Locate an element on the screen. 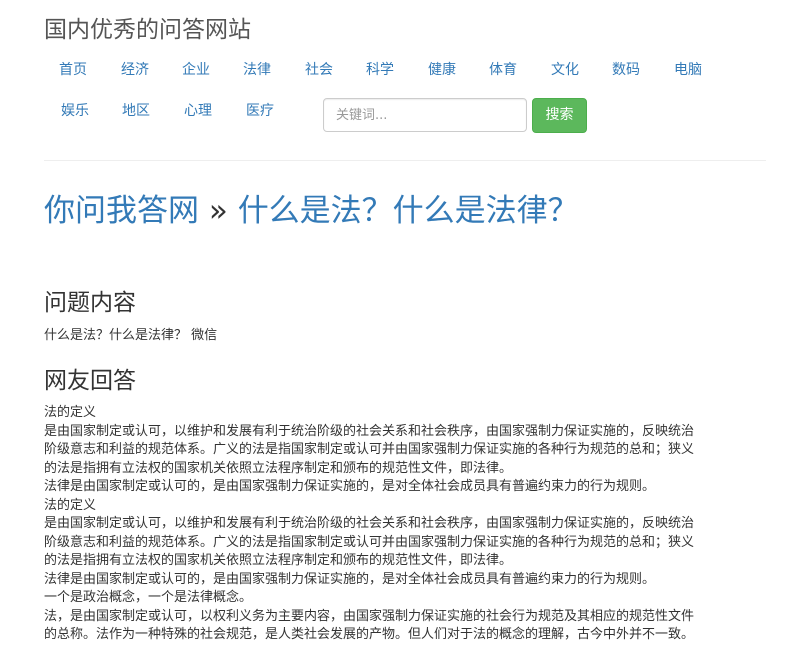  nav-item-region: 地区 is located at coordinates (136, 111).